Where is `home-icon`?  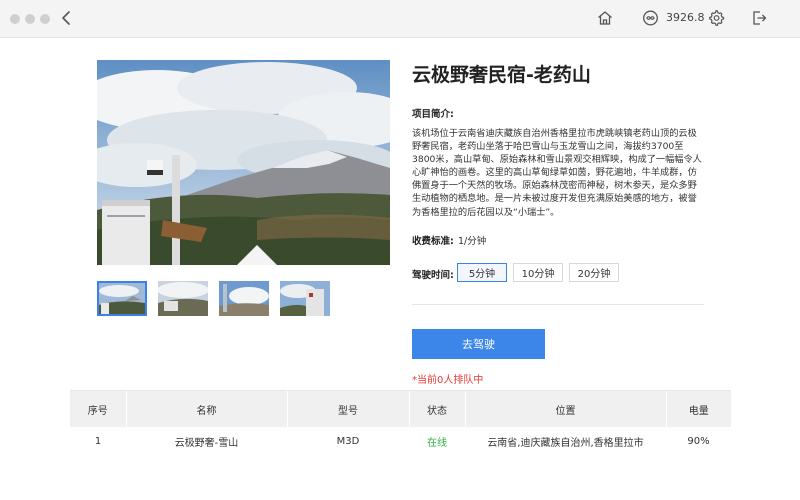 home-icon is located at coordinates (605, 18).